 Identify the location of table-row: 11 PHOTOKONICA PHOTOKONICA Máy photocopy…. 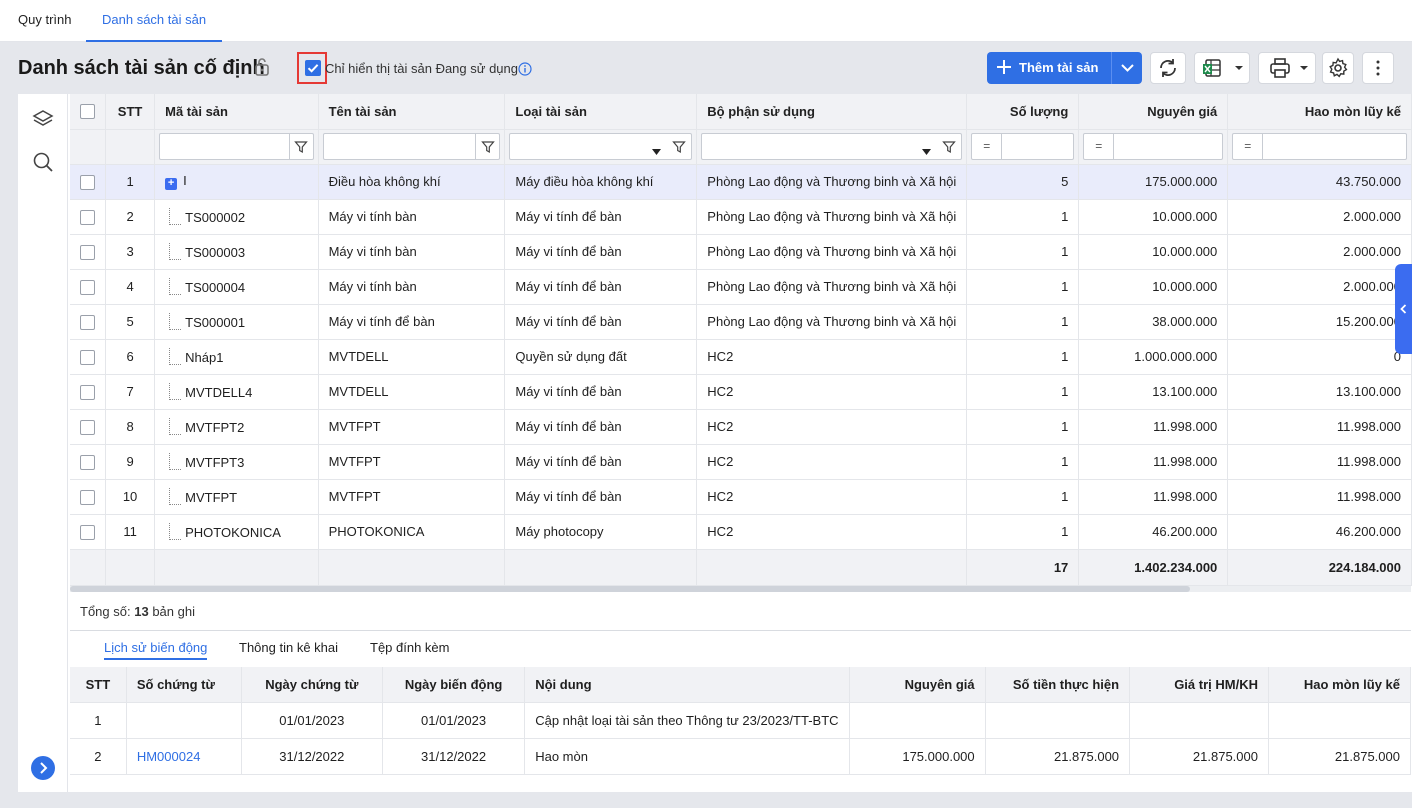
(741, 532).